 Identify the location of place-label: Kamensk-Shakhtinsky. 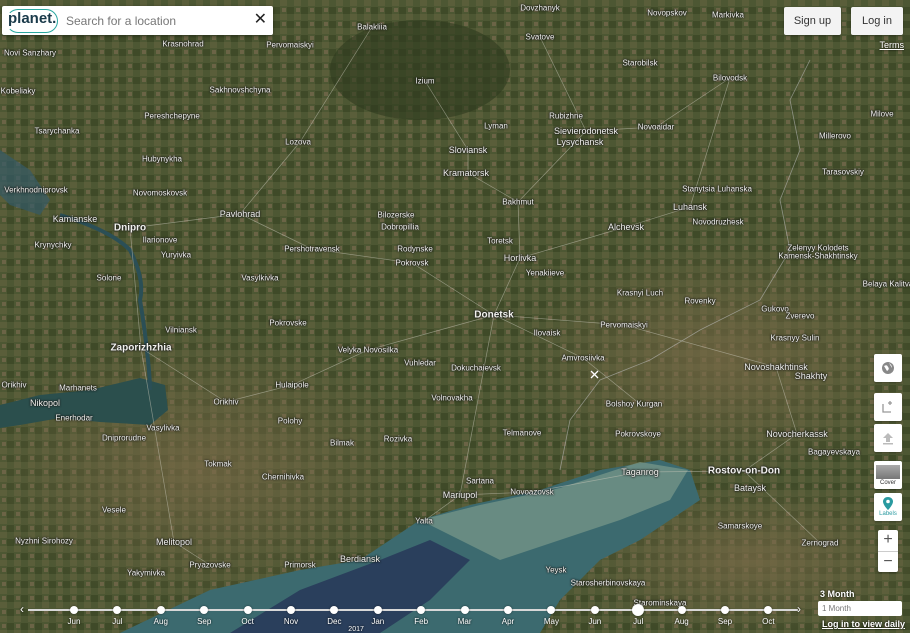
(818, 256).